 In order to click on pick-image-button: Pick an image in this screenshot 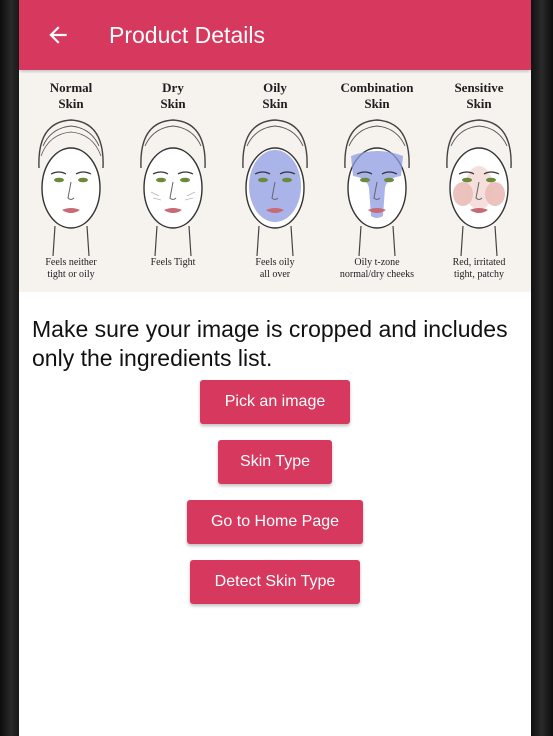, I will do `click(275, 402)`.